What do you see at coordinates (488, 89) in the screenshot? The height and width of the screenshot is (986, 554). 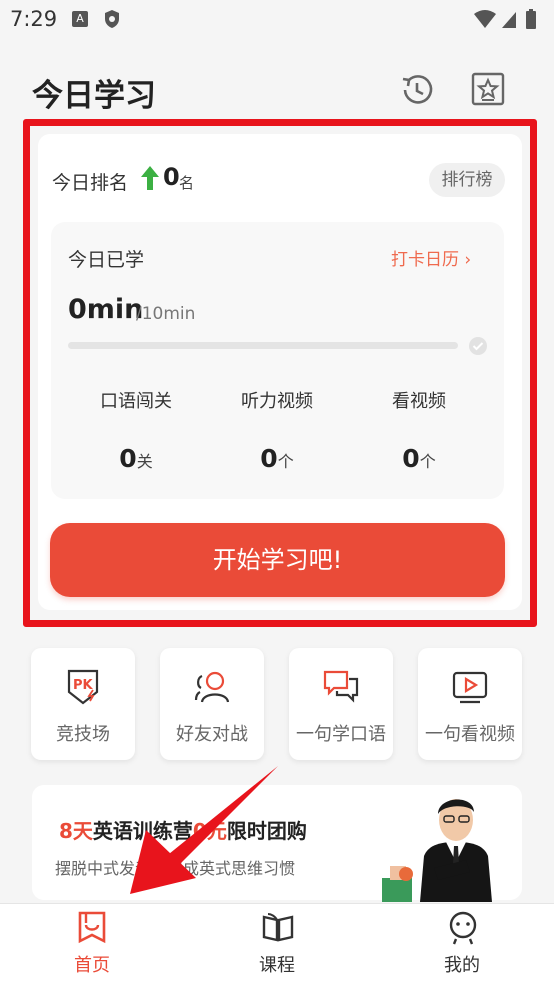 I see `star-box-icon` at bounding box center [488, 89].